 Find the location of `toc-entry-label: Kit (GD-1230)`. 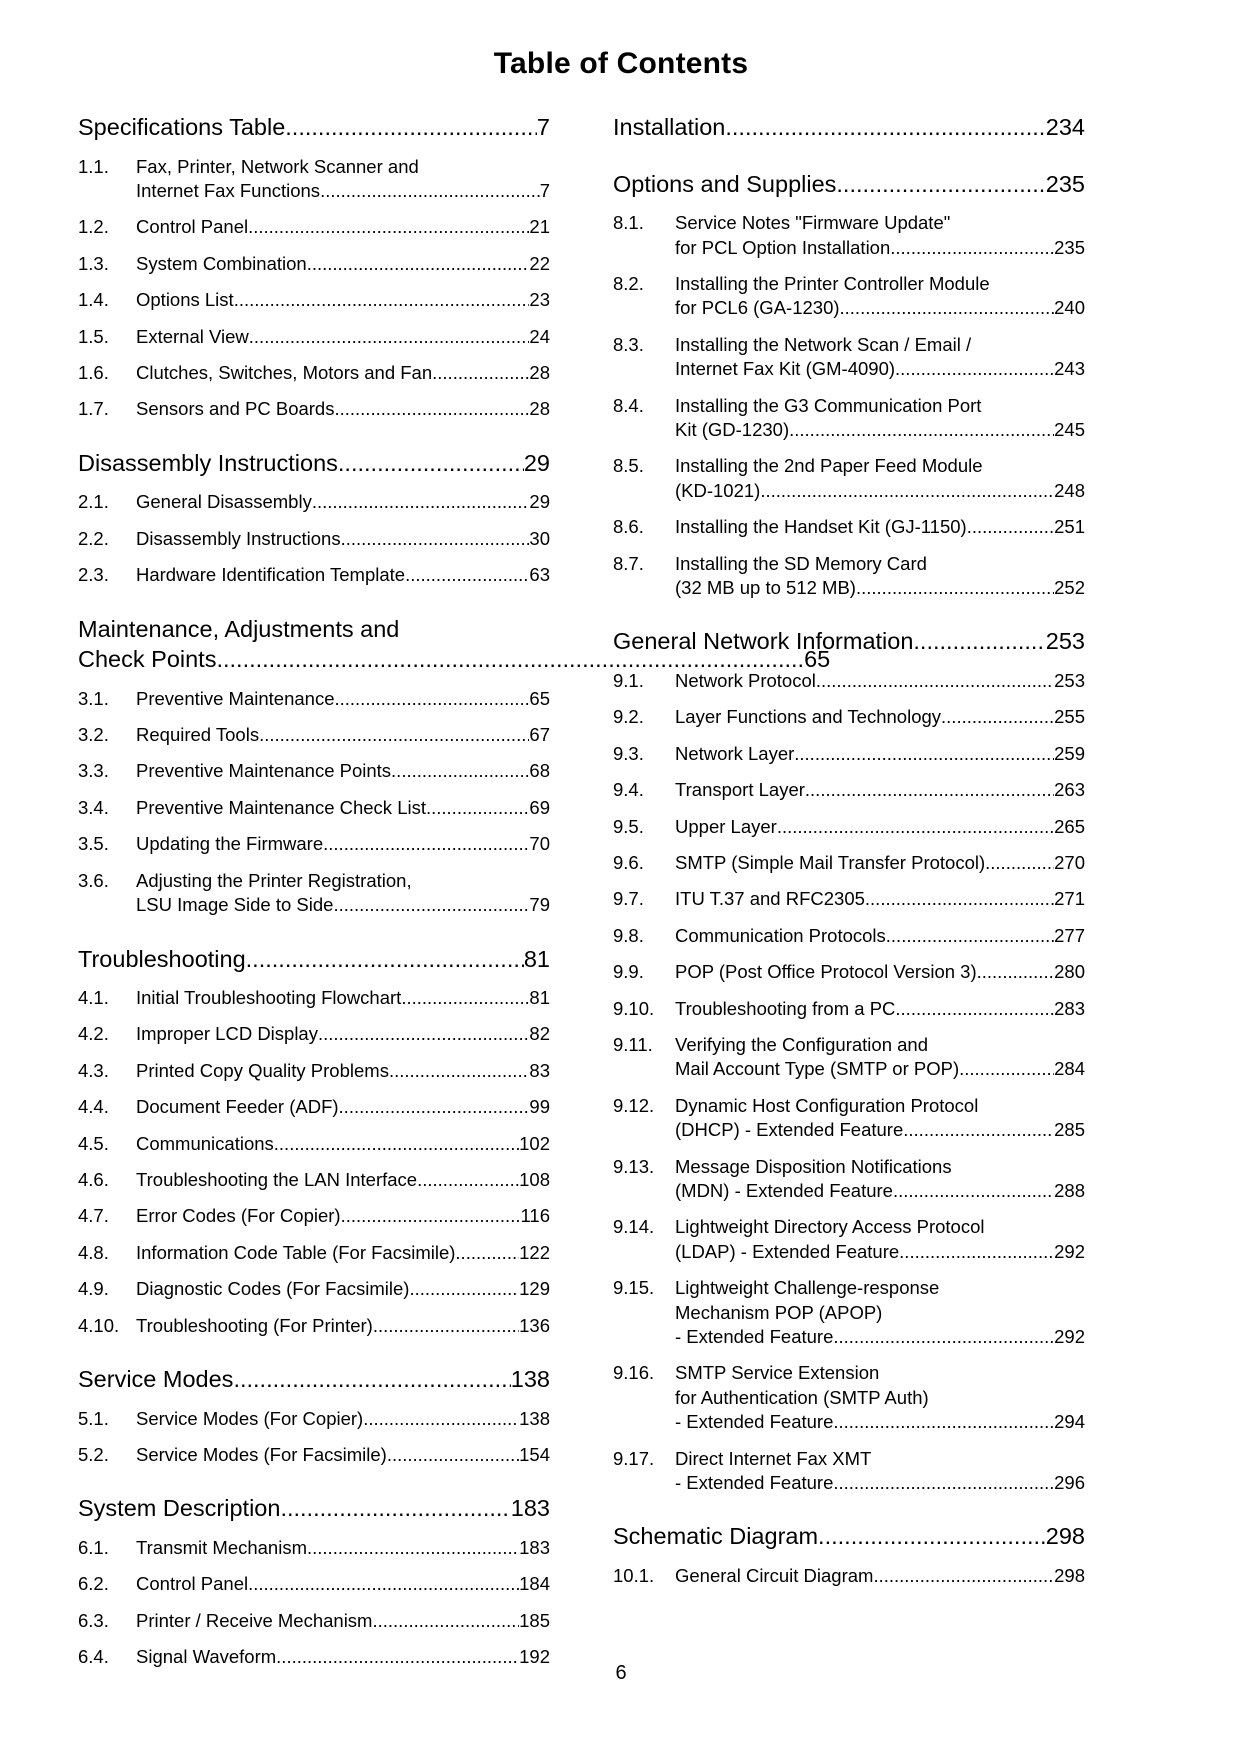

toc-entry-label: Kit (GD-1230) is located at coordinates (732, 429).